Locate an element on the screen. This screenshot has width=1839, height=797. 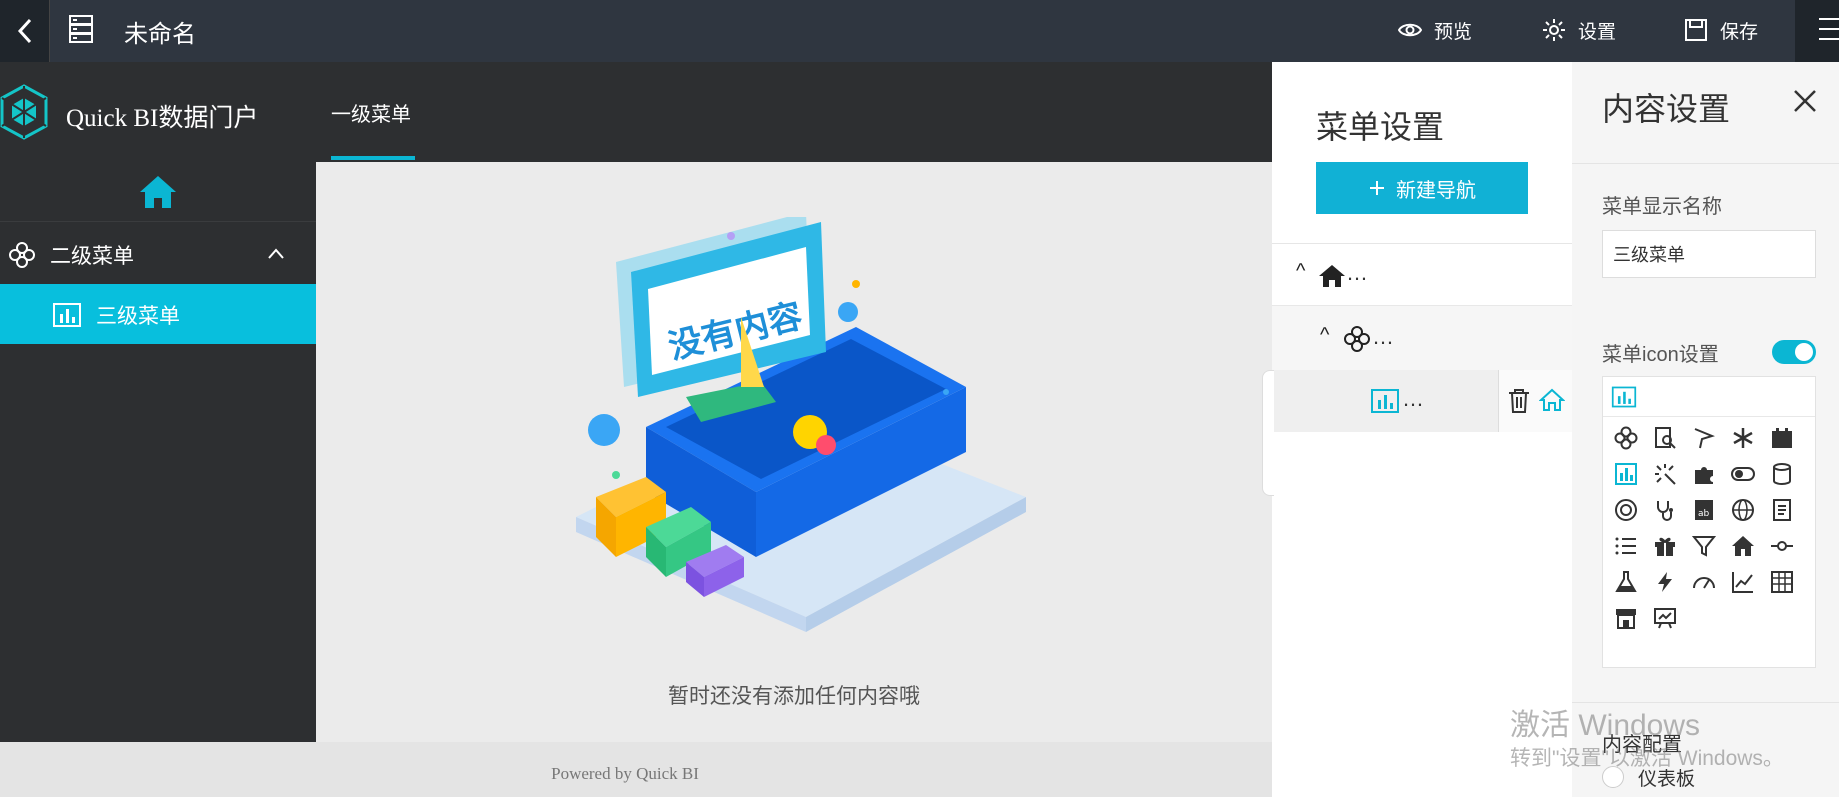
eye-icon is located at coordinates (1410, 30).